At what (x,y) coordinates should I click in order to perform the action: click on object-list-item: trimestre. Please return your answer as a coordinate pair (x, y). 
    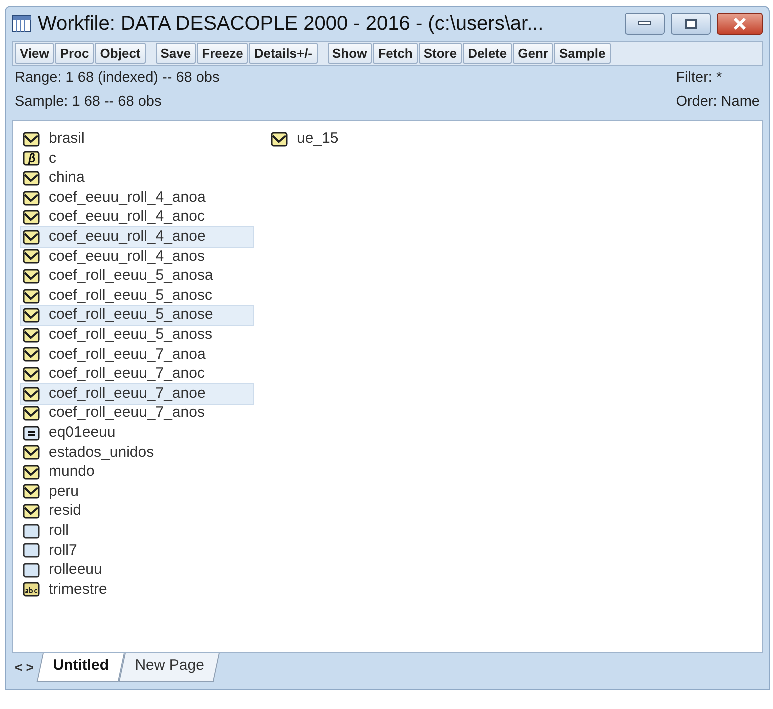
    Looking at the image, I should click on (137, 590).